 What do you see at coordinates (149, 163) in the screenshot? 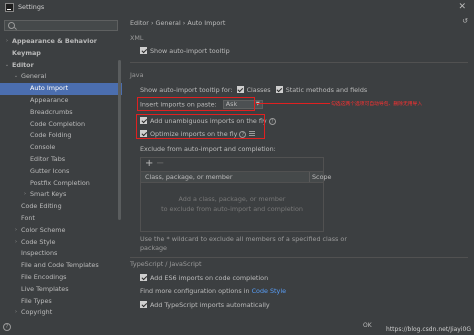
I see `add-icon: +` at bounding box center [149, 163].